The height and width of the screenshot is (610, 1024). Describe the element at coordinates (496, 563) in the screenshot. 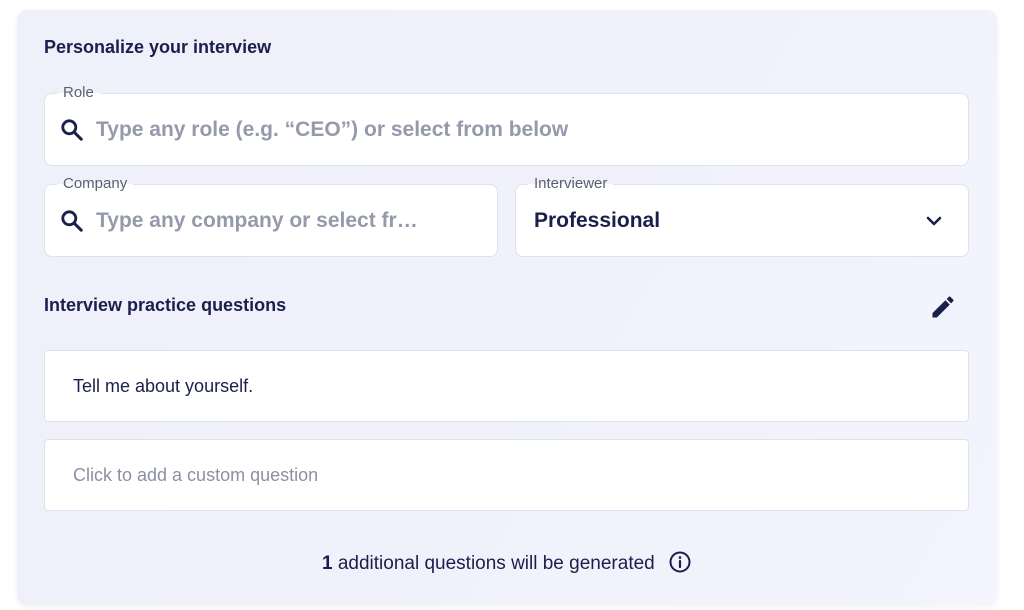

I see `additional-text: additional questions will be generated` at that location.